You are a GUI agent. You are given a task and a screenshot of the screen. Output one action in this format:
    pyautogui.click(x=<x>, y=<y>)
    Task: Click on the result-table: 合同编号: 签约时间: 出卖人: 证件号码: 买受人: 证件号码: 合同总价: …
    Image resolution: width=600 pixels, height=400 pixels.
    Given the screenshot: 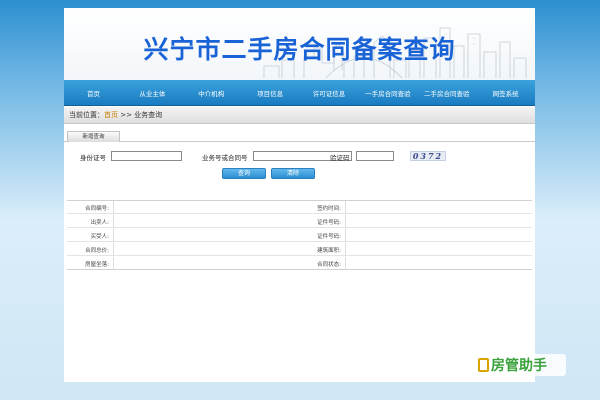 What is the action you would take?
    pyautogui.click(x=299, y=235)
    